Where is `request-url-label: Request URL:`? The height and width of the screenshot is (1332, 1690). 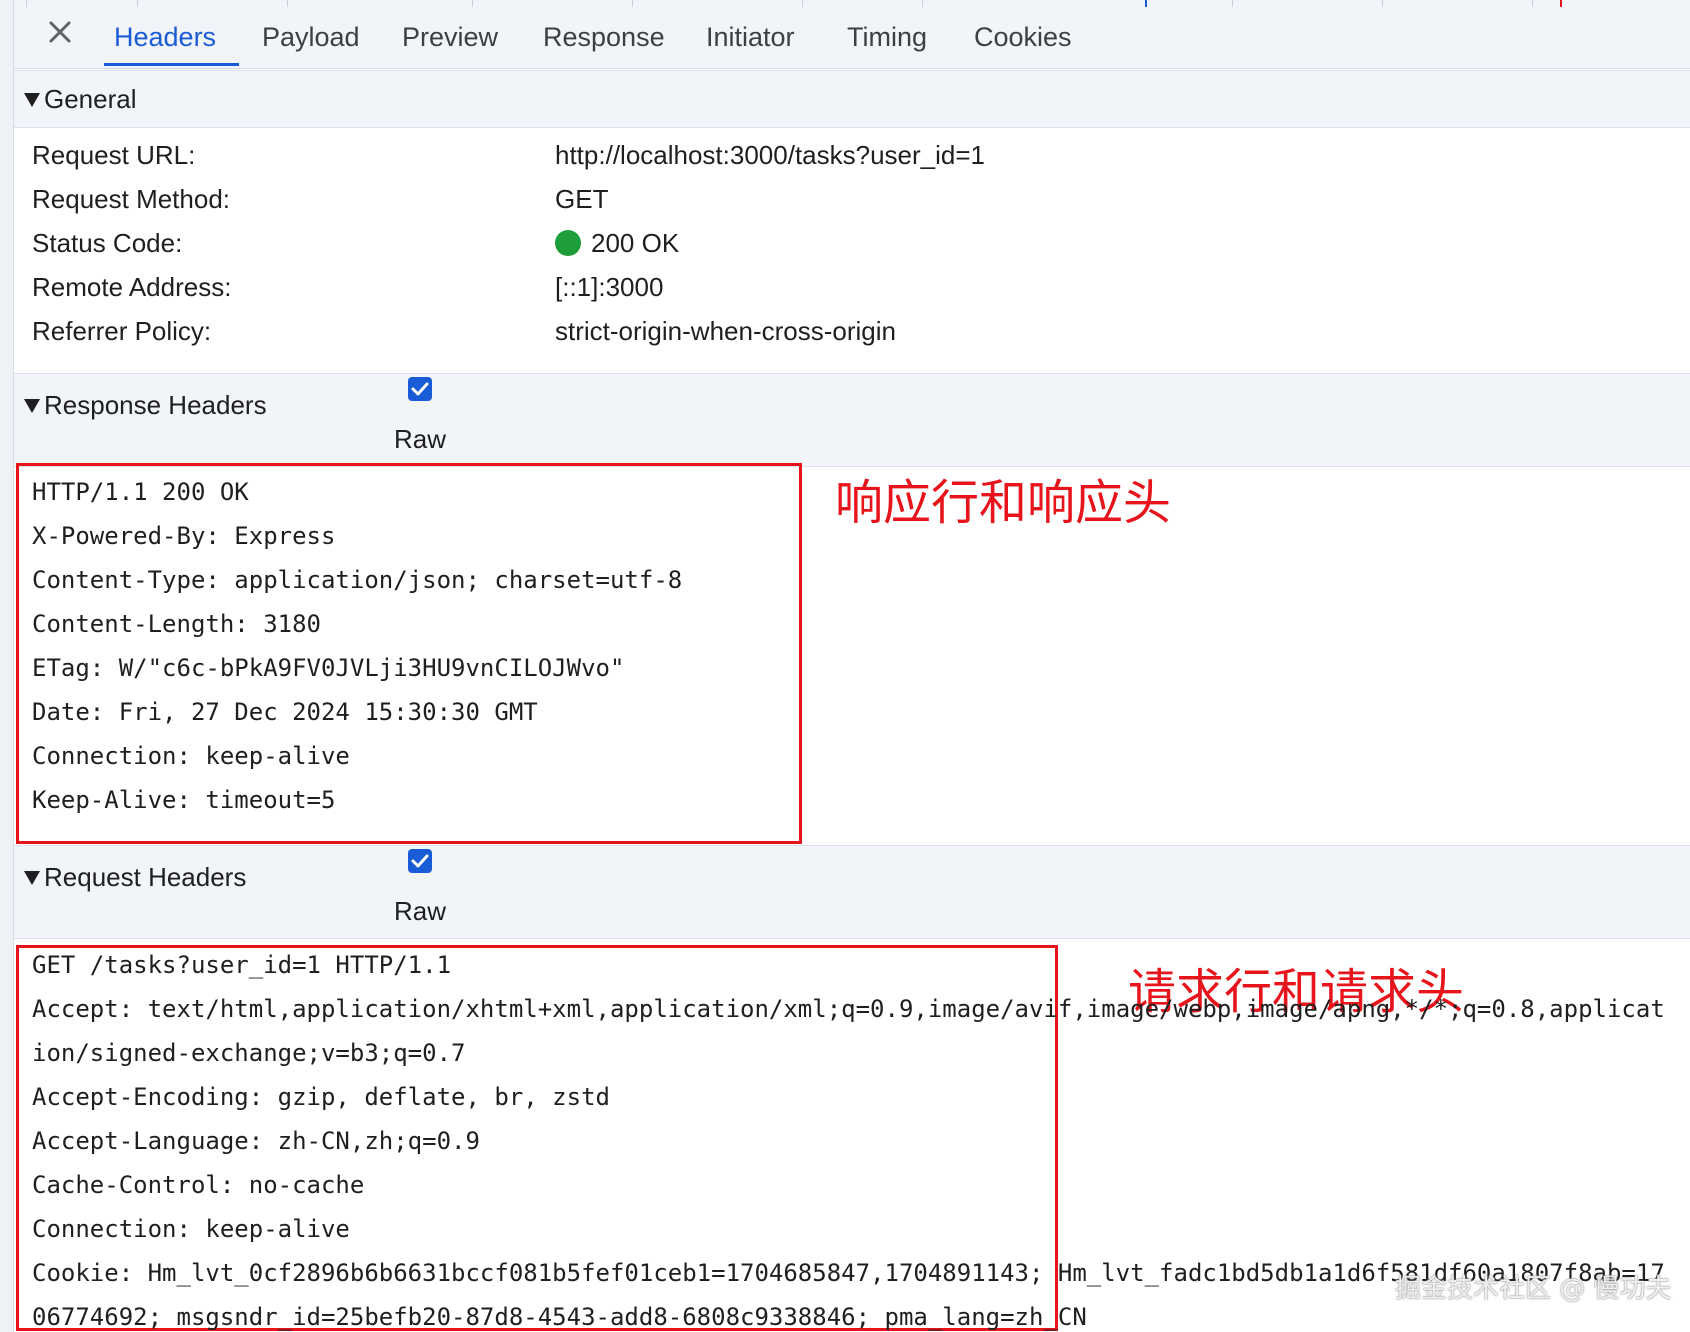 request-url-label: Request URL: is located at coordinates (114, 155).